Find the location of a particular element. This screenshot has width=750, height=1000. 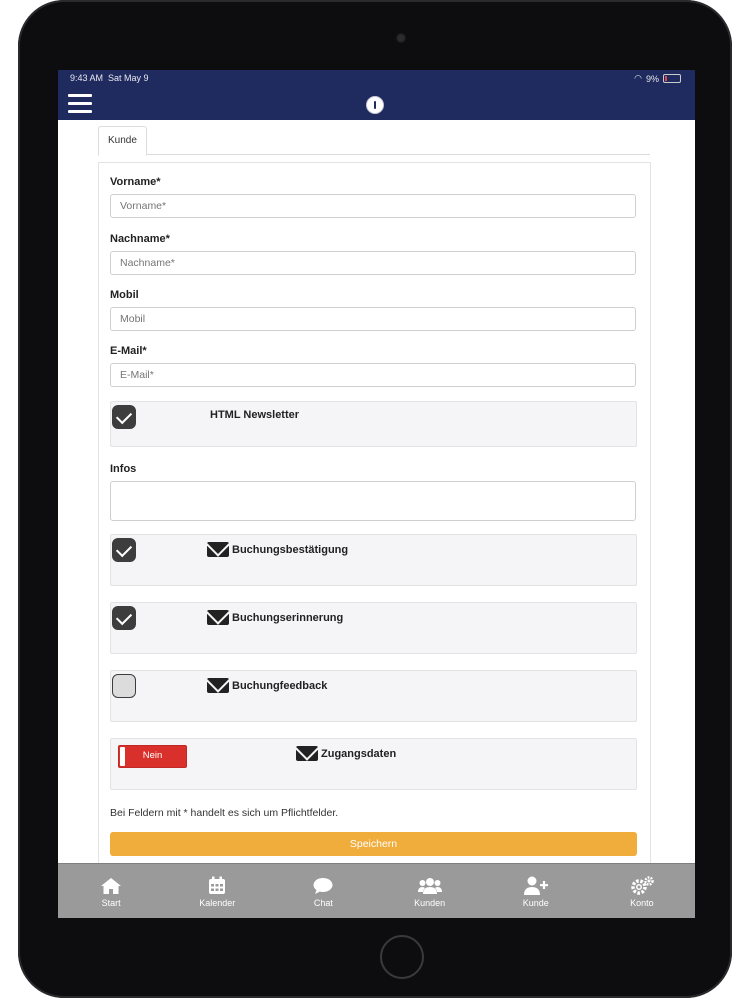

firstname-label: Vorname* is located at coordinates (135, 182).